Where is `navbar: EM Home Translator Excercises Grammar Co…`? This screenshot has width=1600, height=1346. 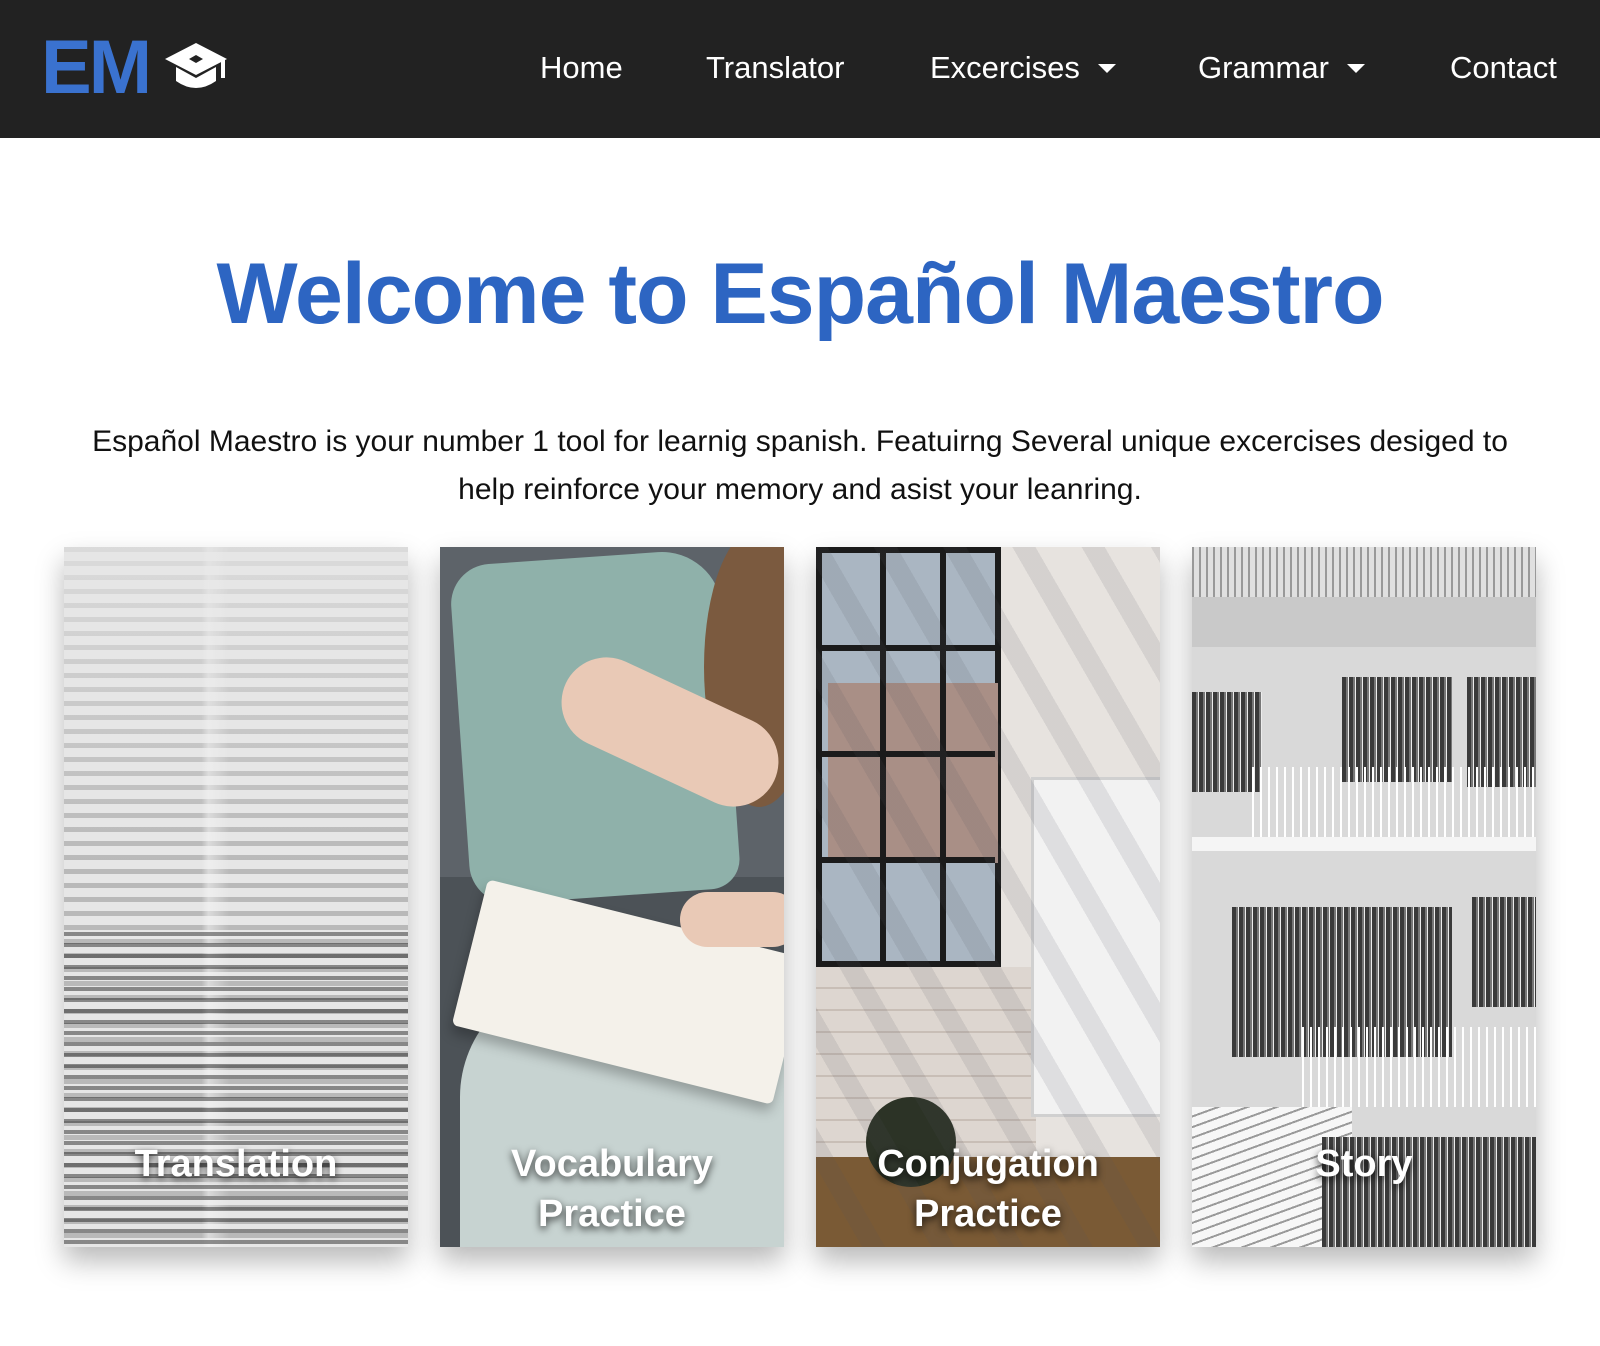
navbar: EM Home Translator Excercises Grammar Co… is located at coordinates (800, 69).